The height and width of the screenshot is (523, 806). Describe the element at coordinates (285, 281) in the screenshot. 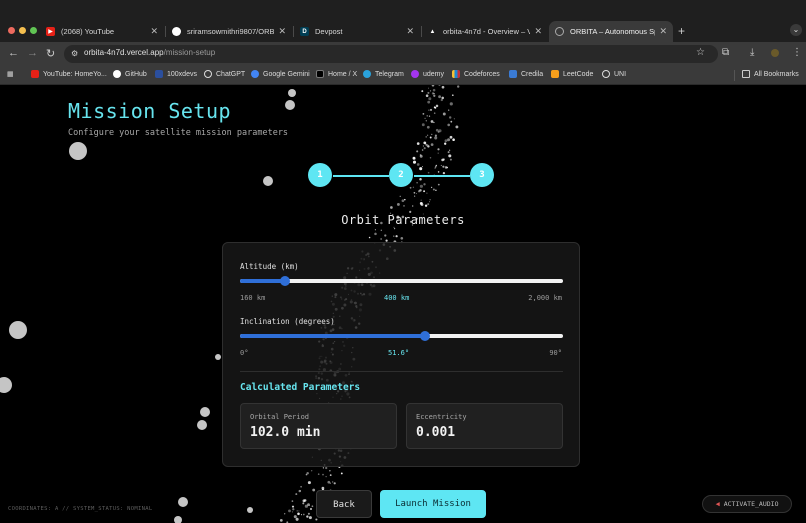

I see `altitude-slider-thumb` at that location.